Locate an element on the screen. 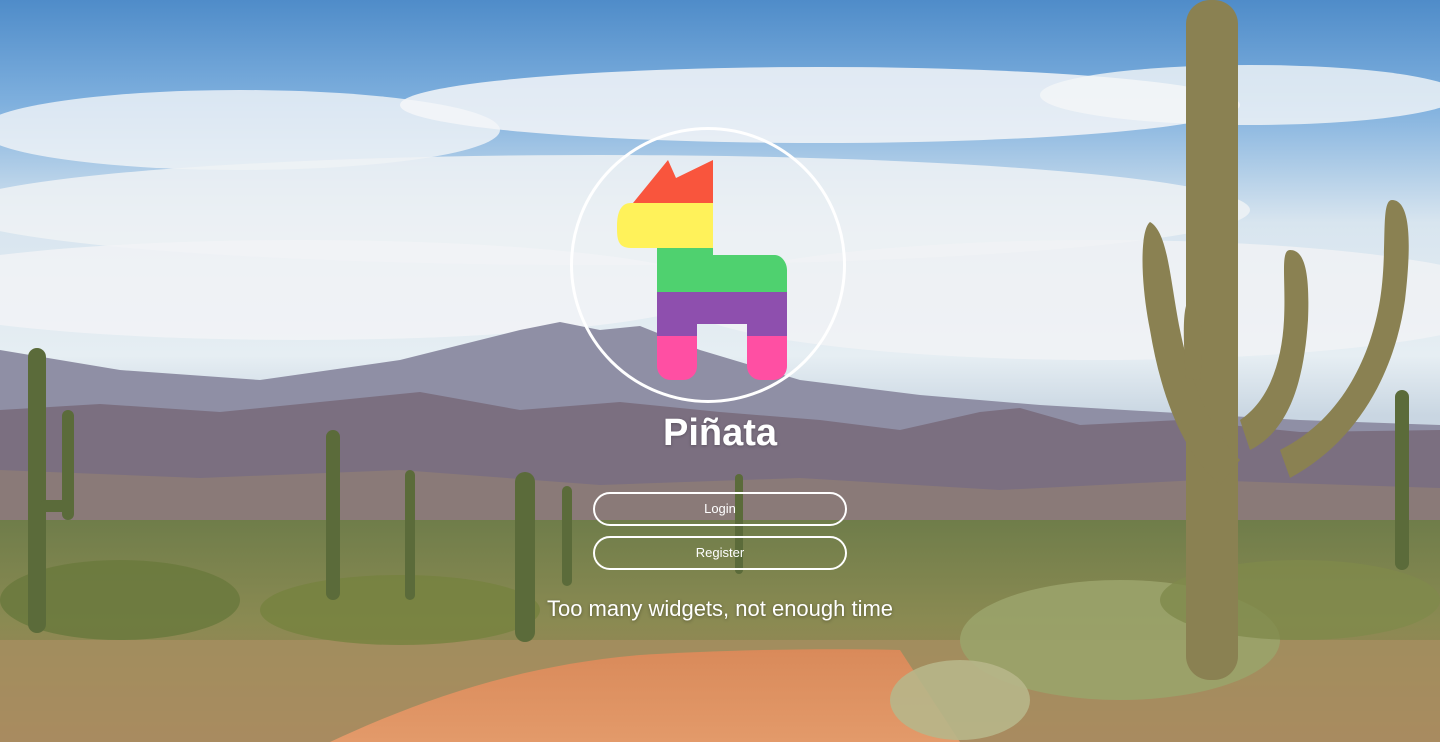 The width and height of the screenshot is (1440, 742). logo-body is located at coordinates (722, 270).